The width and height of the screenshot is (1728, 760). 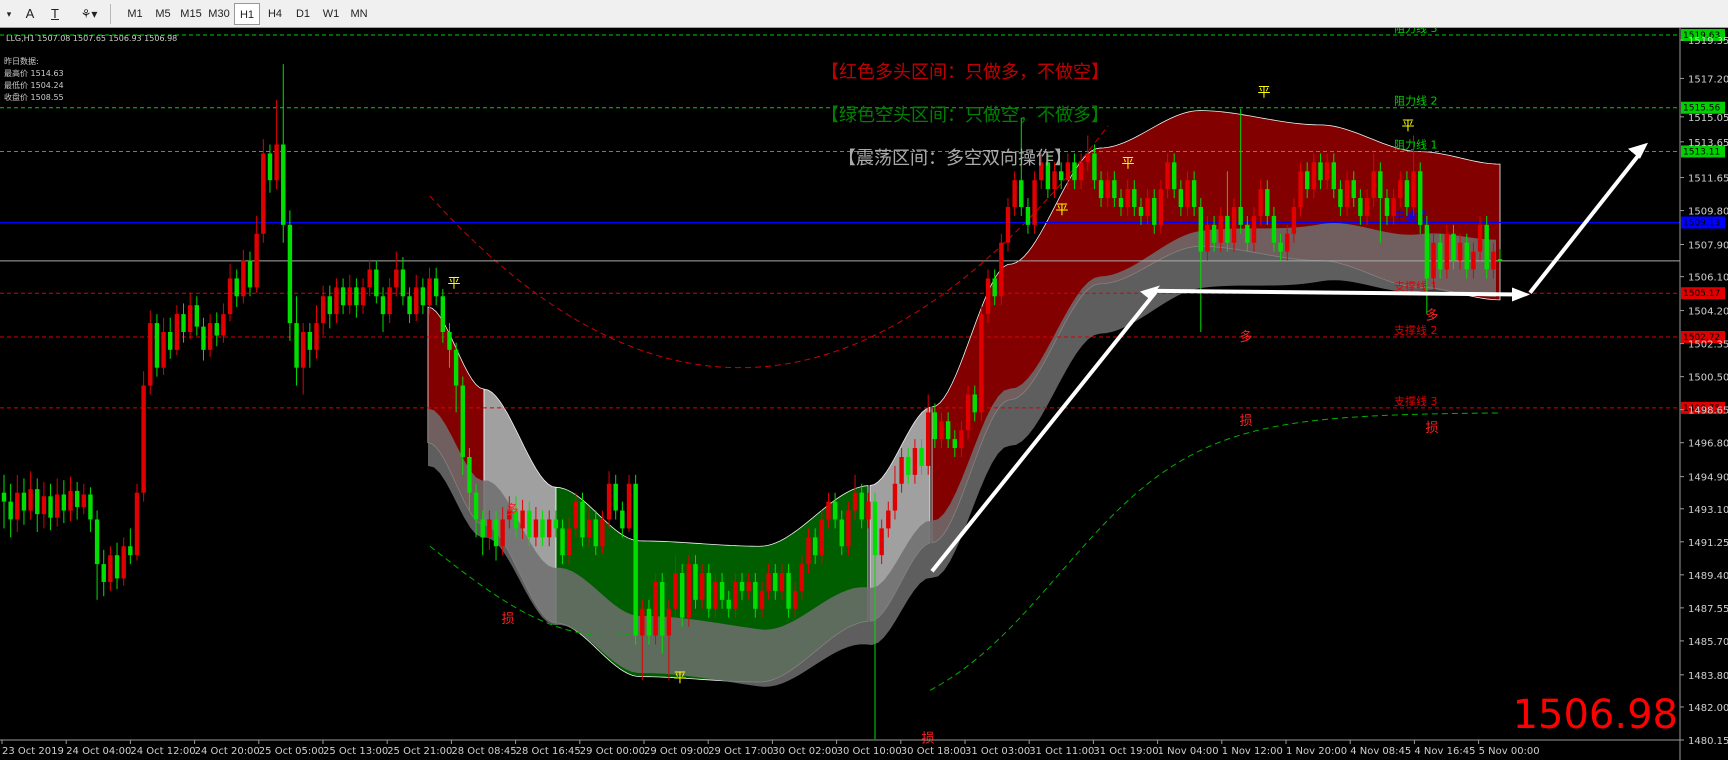 I want to click on objects-tool-icon: ⚘▾, so click(x=89, y=14).